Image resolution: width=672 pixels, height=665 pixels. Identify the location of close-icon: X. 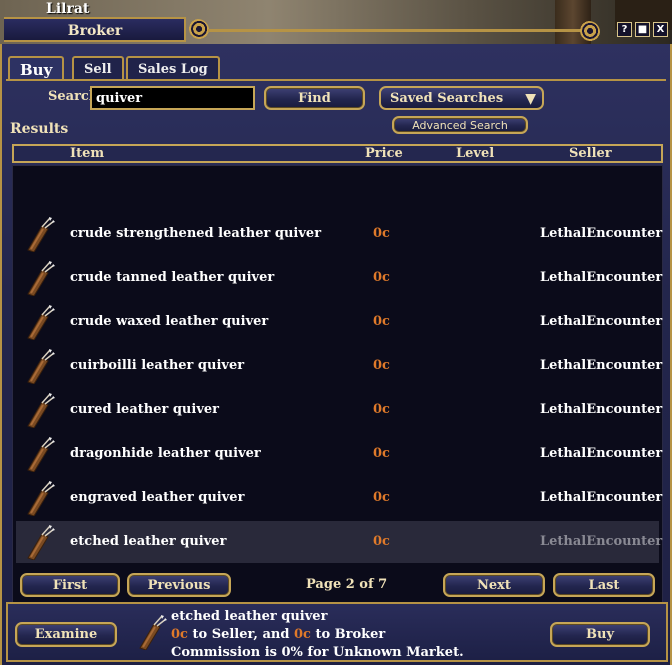
(660, 29).